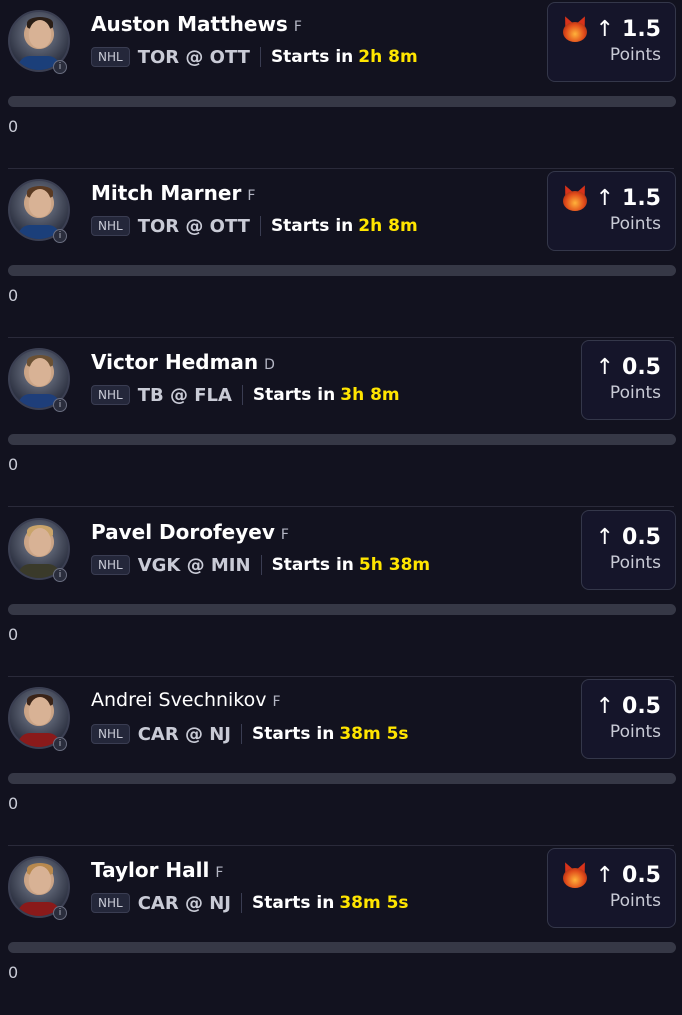 This screenshot has height=1015, width=682. I want to click on projection-line: ↑ 1.5, so click(611, 198).